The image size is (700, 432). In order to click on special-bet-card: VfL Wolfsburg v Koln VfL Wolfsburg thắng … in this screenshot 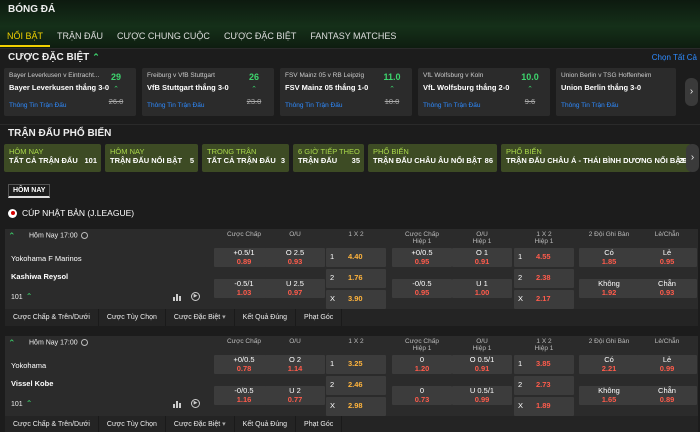, I will do `click(484, 92)`.